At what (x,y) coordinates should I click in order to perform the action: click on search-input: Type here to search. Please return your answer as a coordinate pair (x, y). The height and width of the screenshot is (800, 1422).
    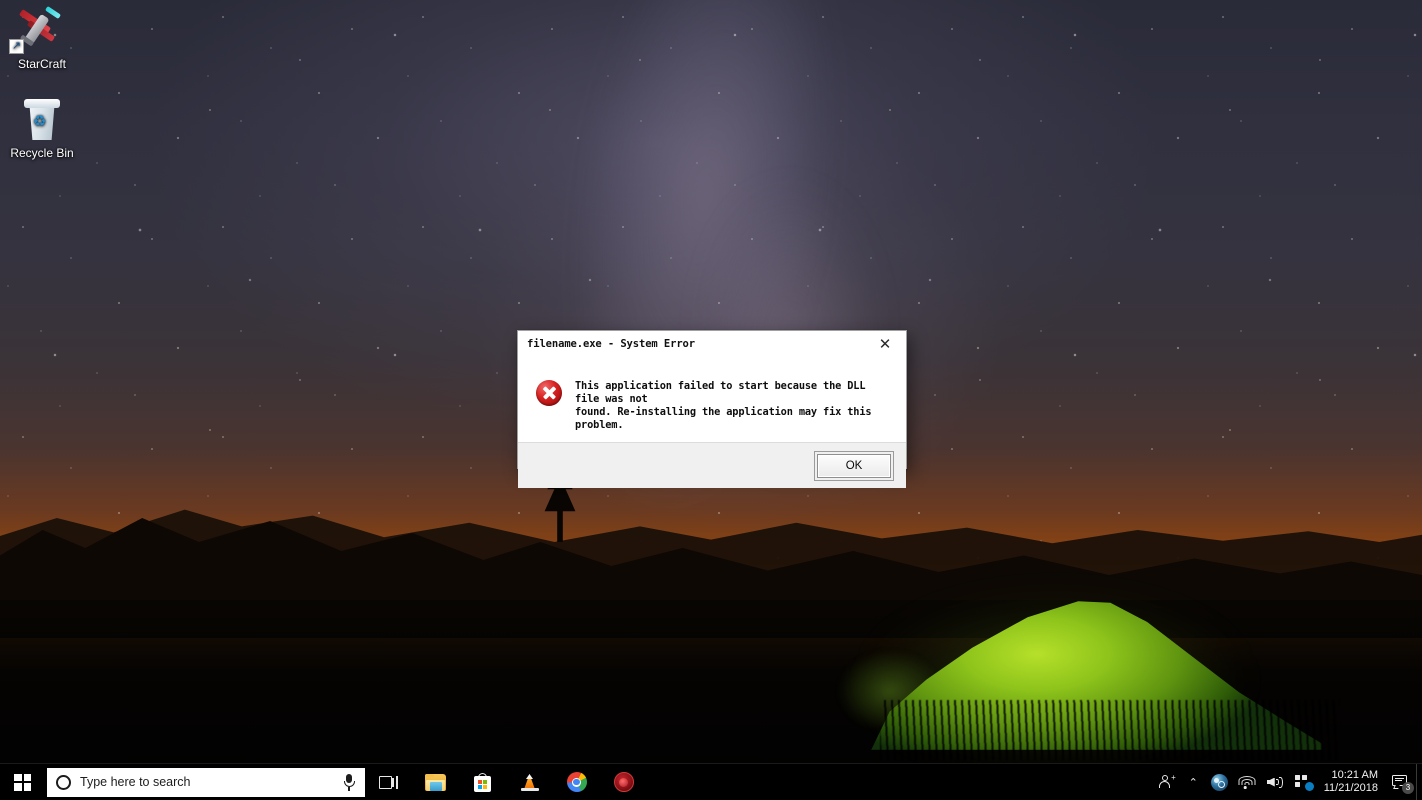
    Looking at the image, I should click on (206, 782).